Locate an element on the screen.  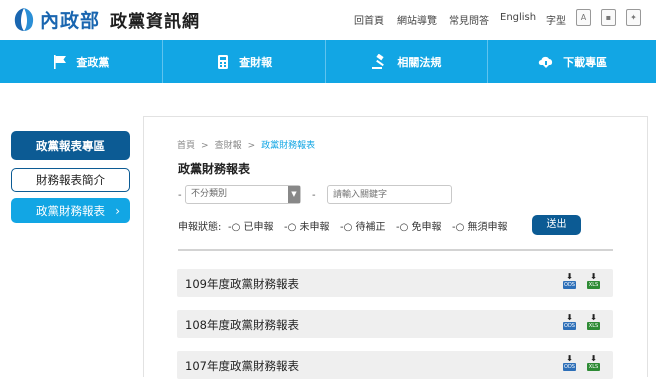
breadcrumb-current: 政黨財務報表 is located at coordinates (288, 146).